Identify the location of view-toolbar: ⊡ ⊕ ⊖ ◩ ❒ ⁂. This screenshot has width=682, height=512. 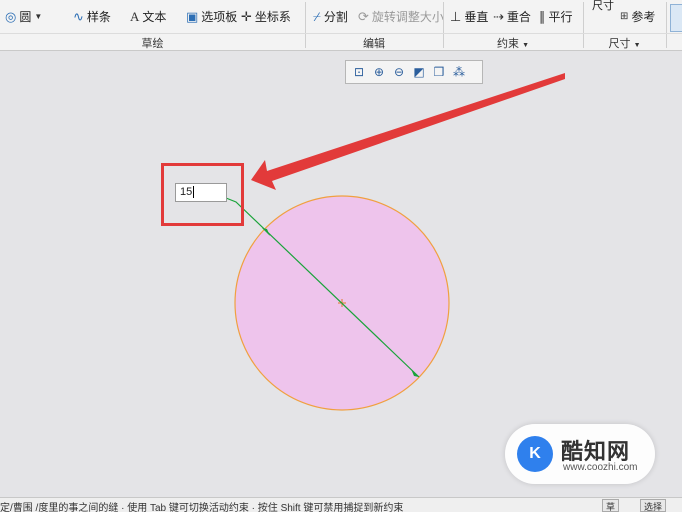
(414, 72).